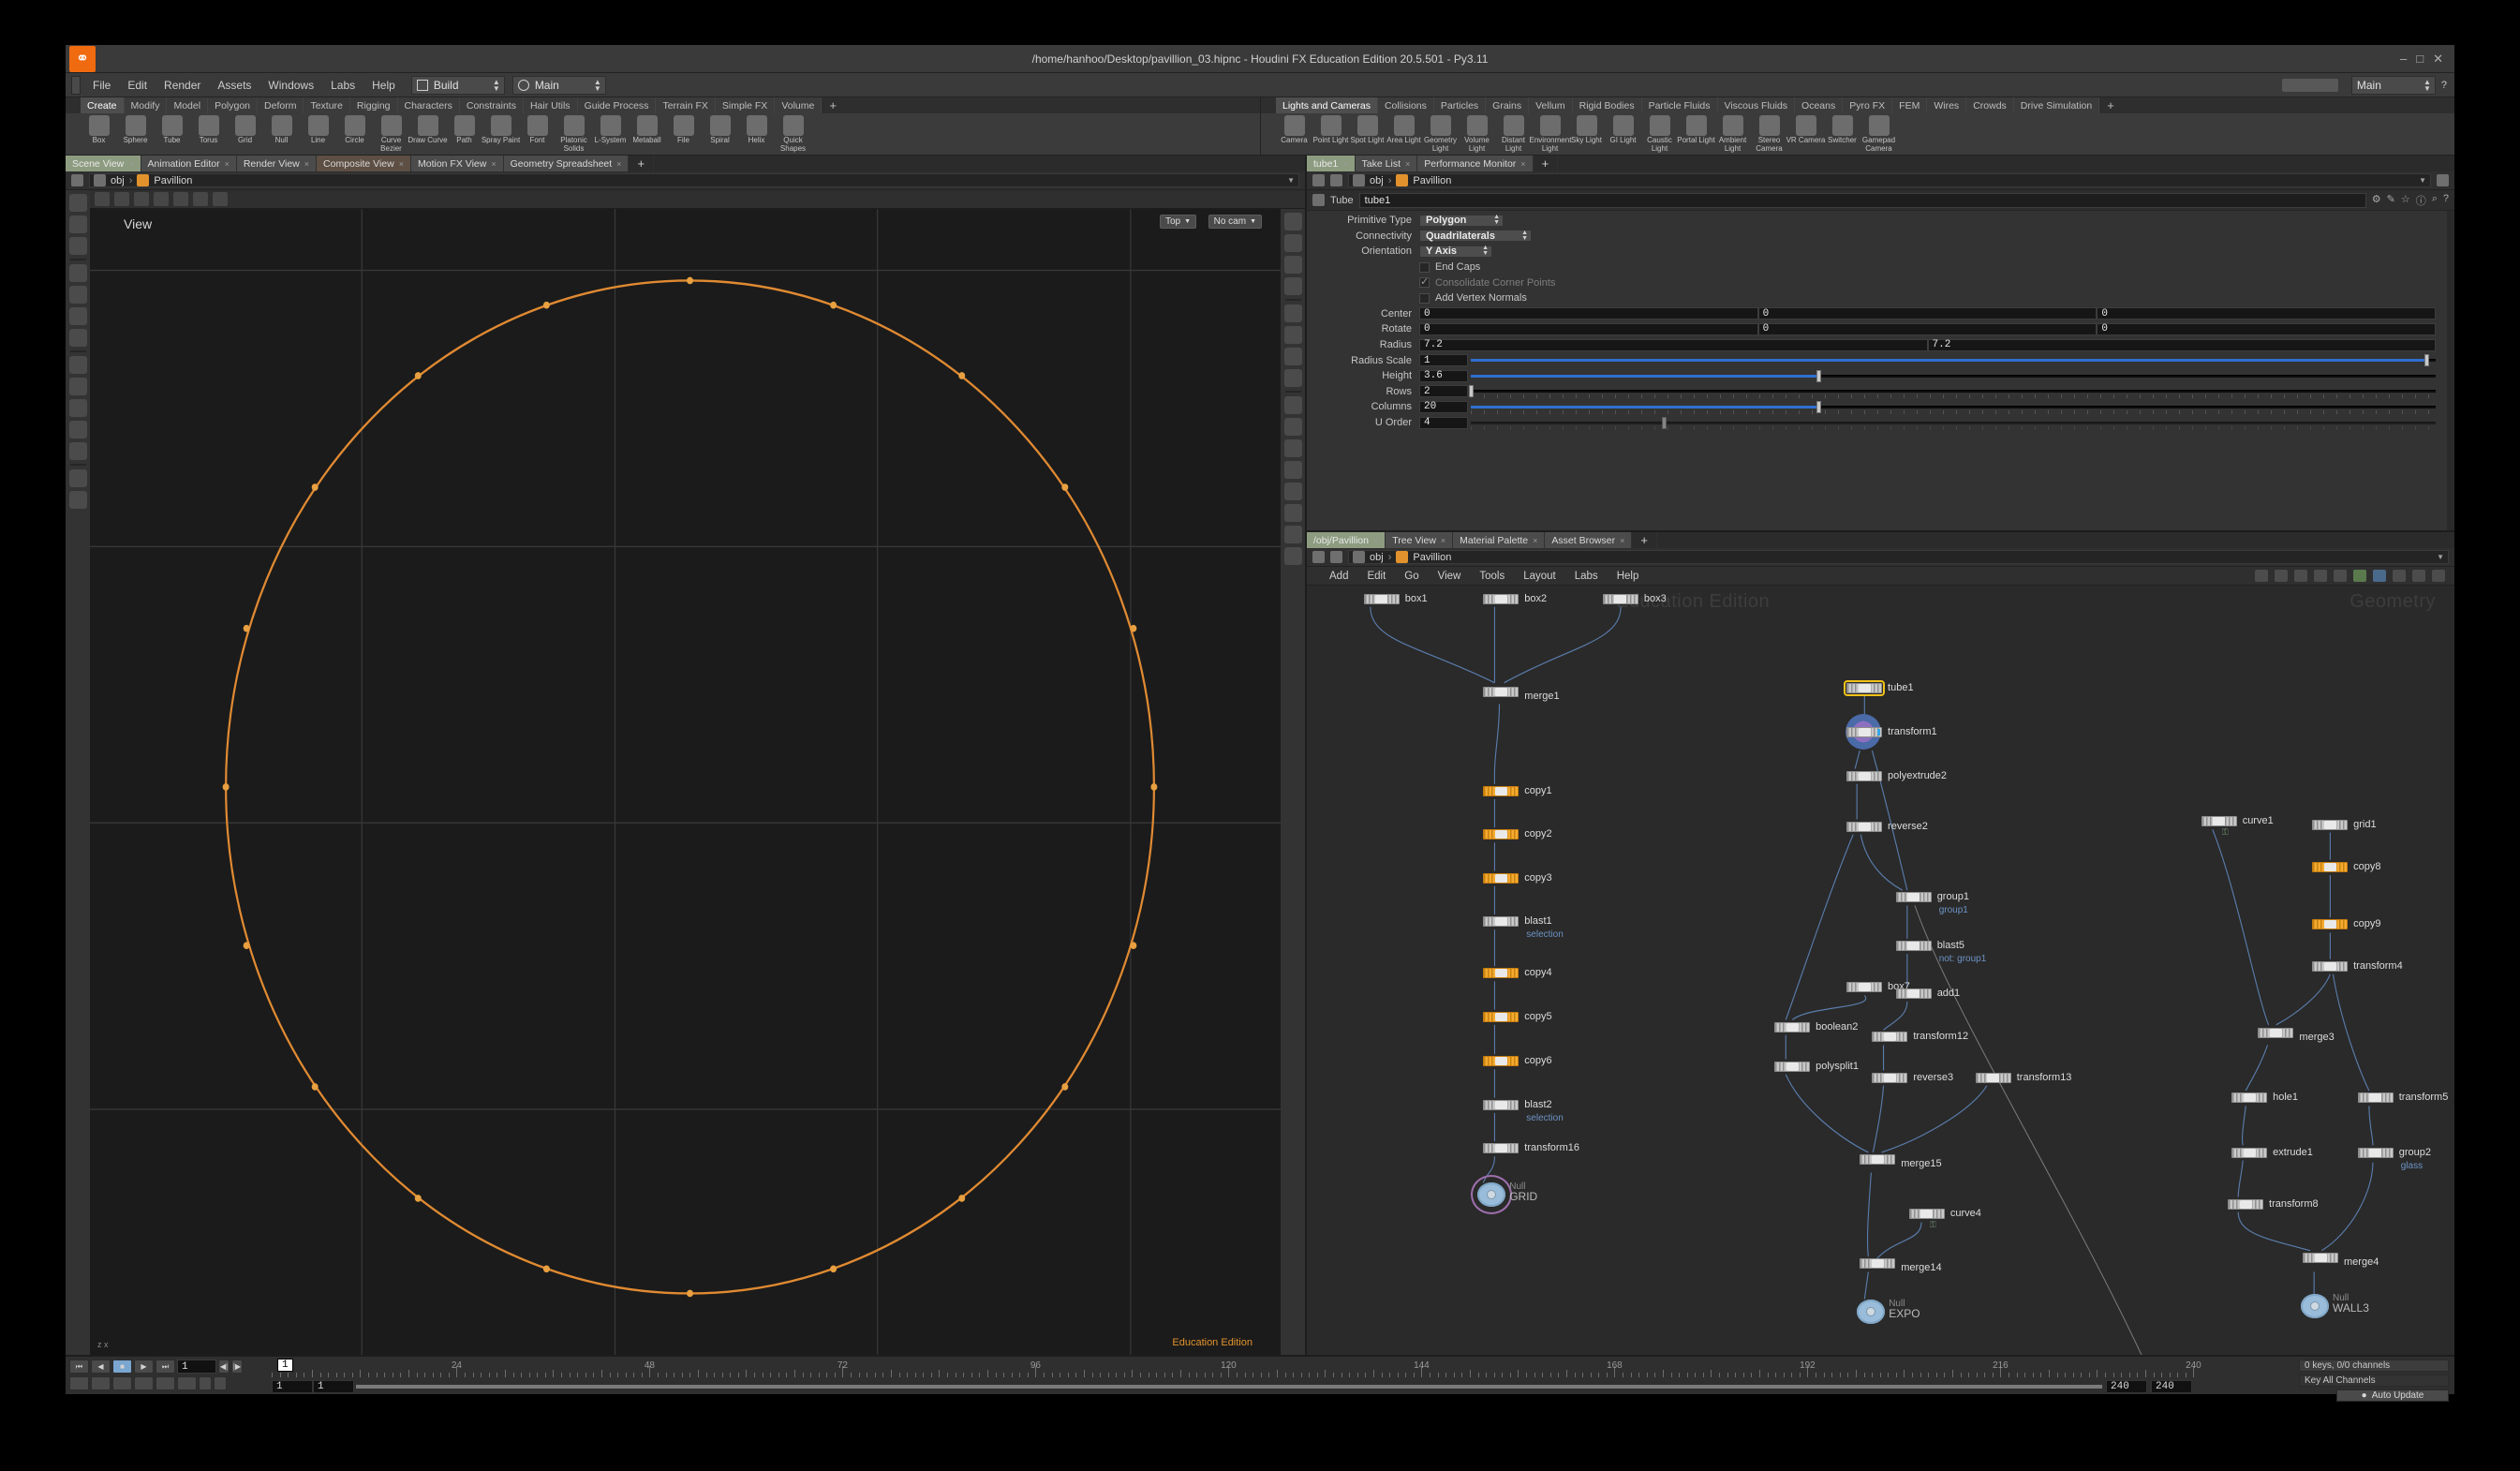 The width and height of the screenshot is (2520, 1471). Describe the element at coordinates (1898, 557) in the screenshot. I see `network-path-field: obj › Pavillion ▼` at that location.